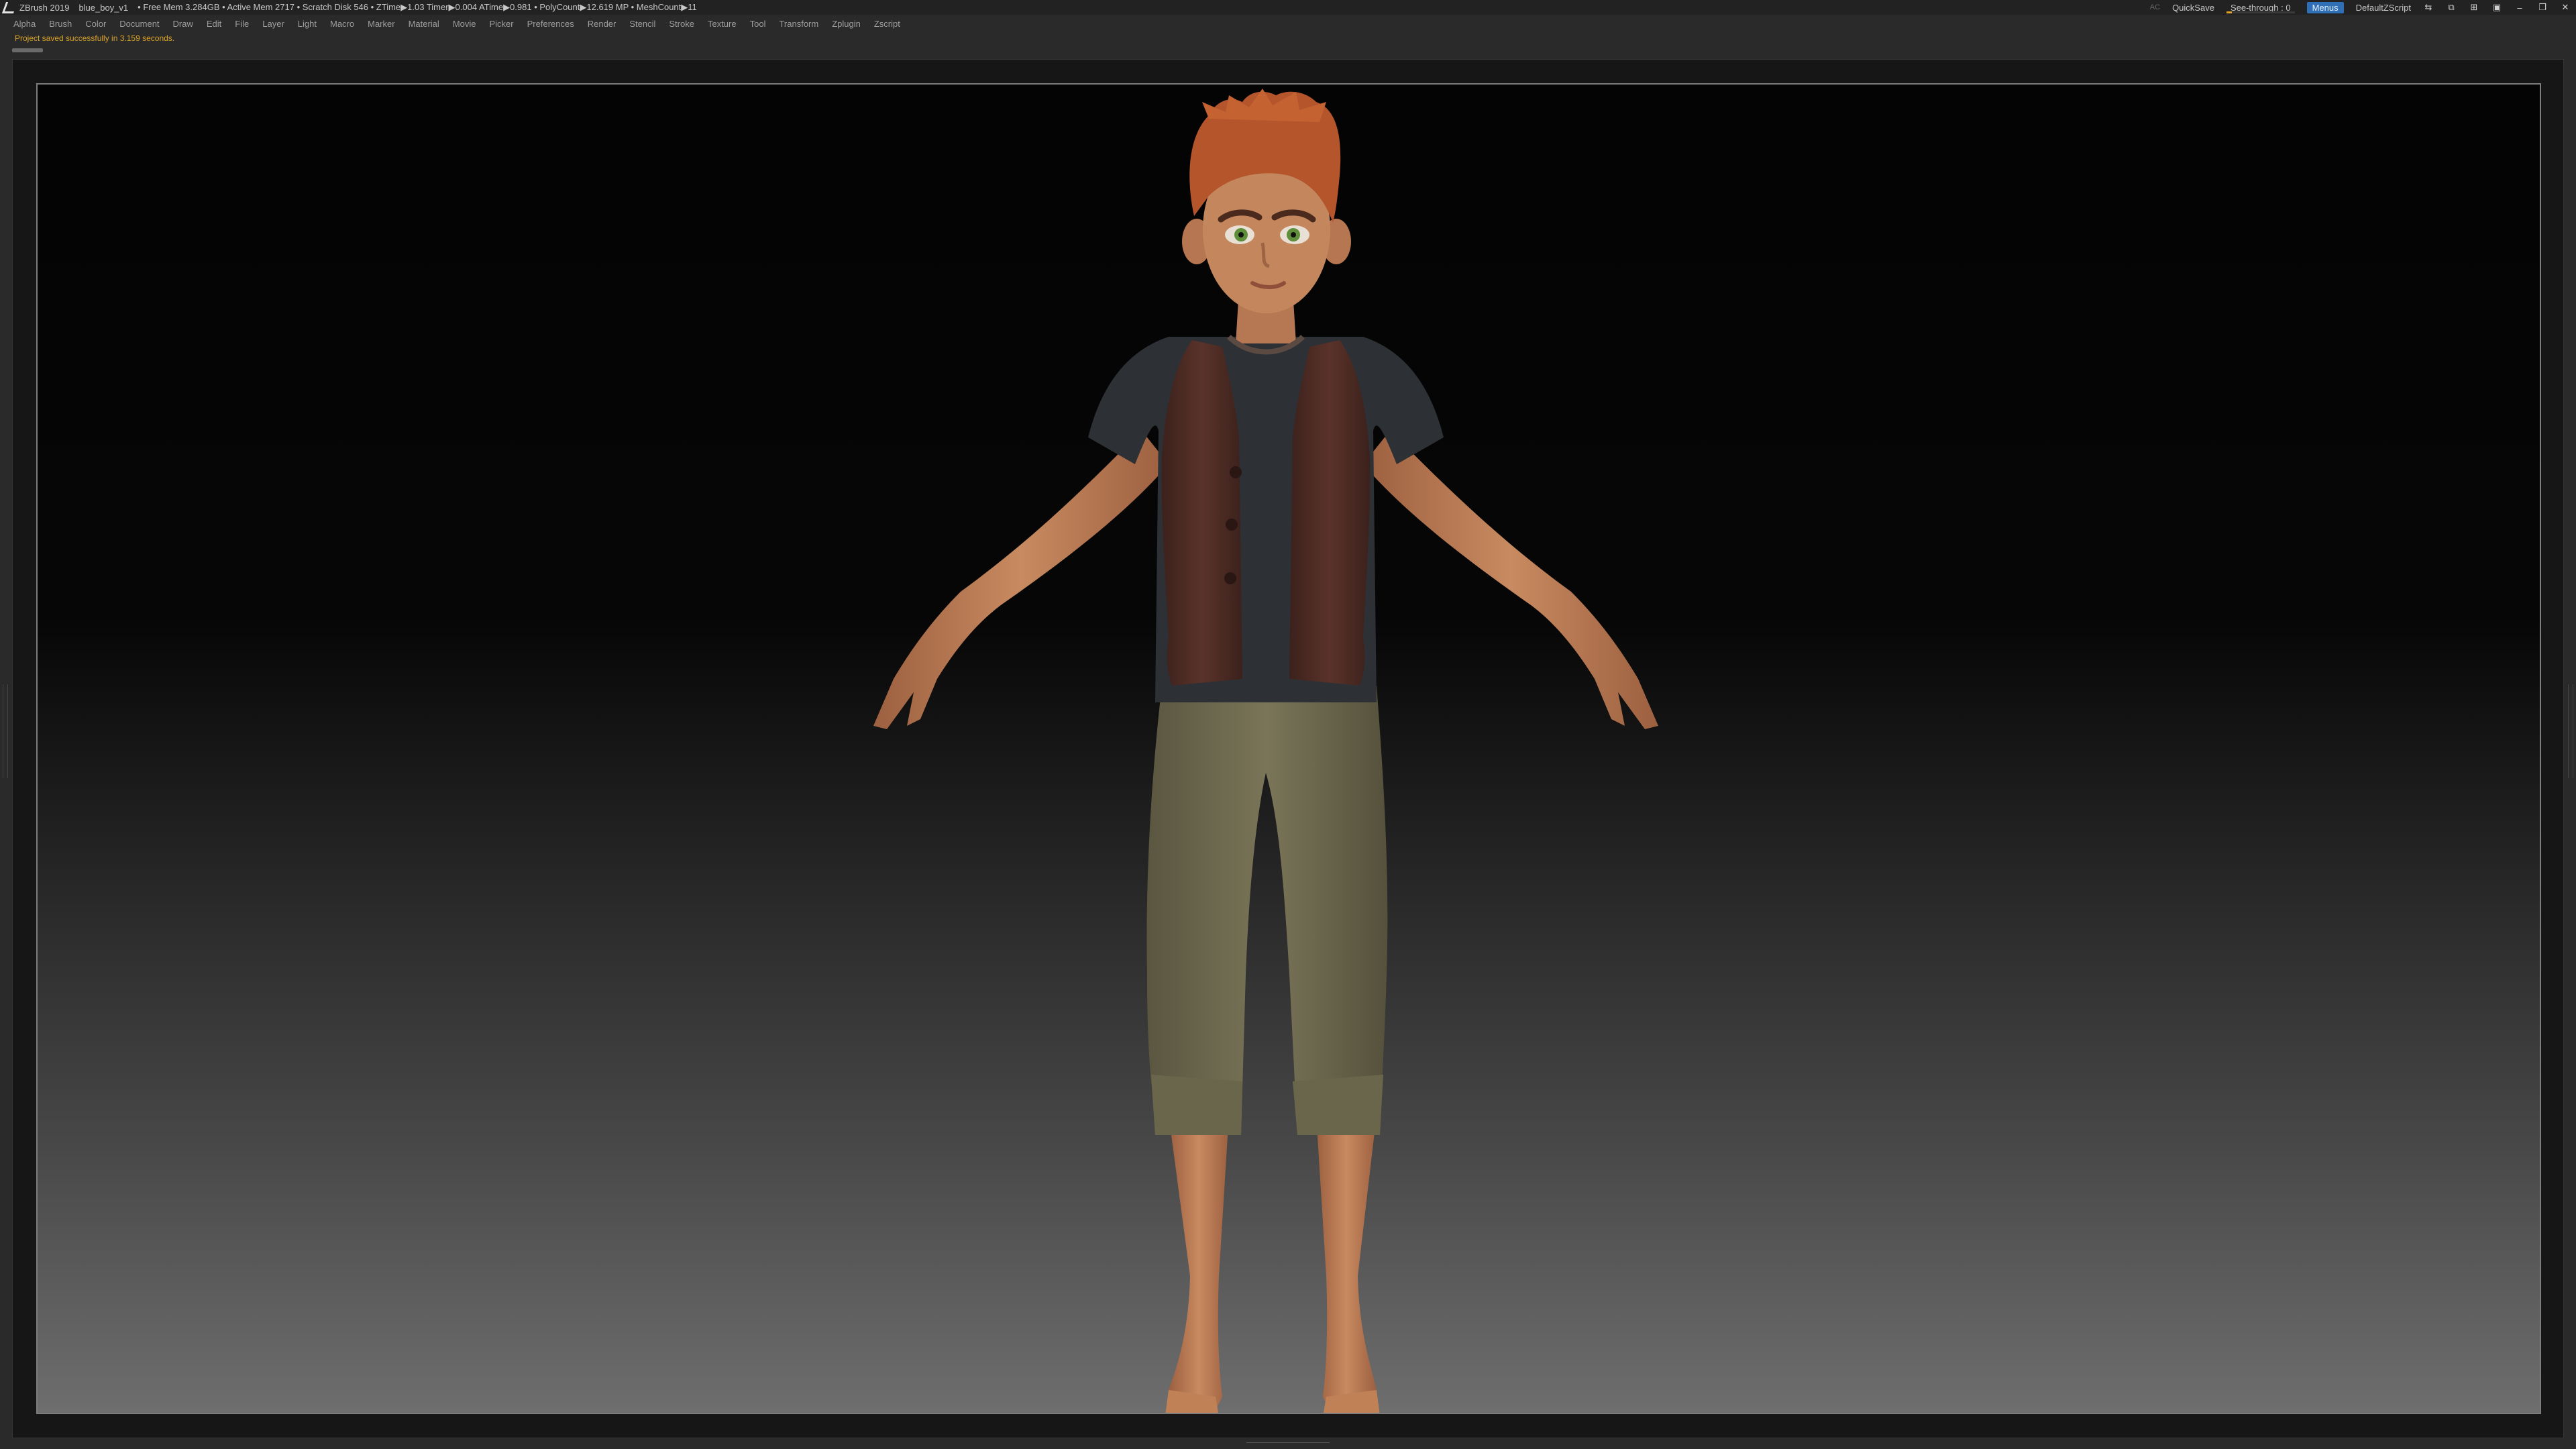 This screenshot has height=1449, width=2576. I want to click on menu-texture: Texture, so click(722, 24).